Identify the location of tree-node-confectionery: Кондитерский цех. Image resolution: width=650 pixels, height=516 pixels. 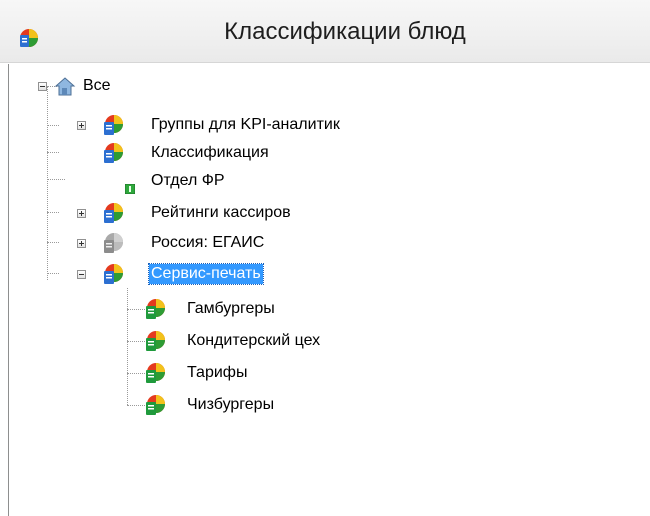
(209, 341).